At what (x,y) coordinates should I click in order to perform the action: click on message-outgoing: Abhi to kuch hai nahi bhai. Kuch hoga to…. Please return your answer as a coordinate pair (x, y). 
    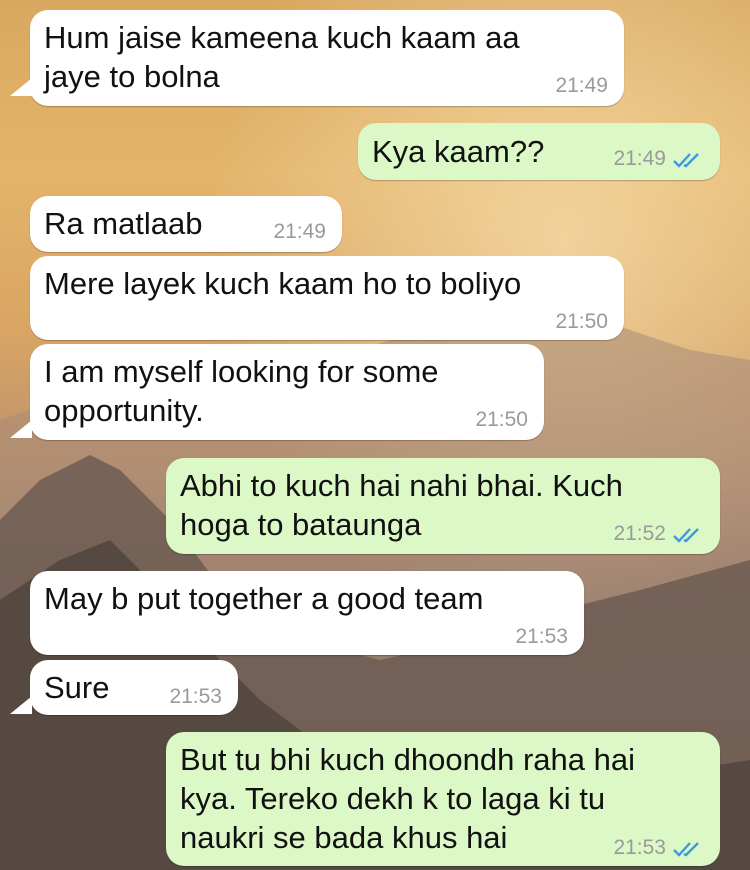
    Looking at the image, I should click on (443, 506).